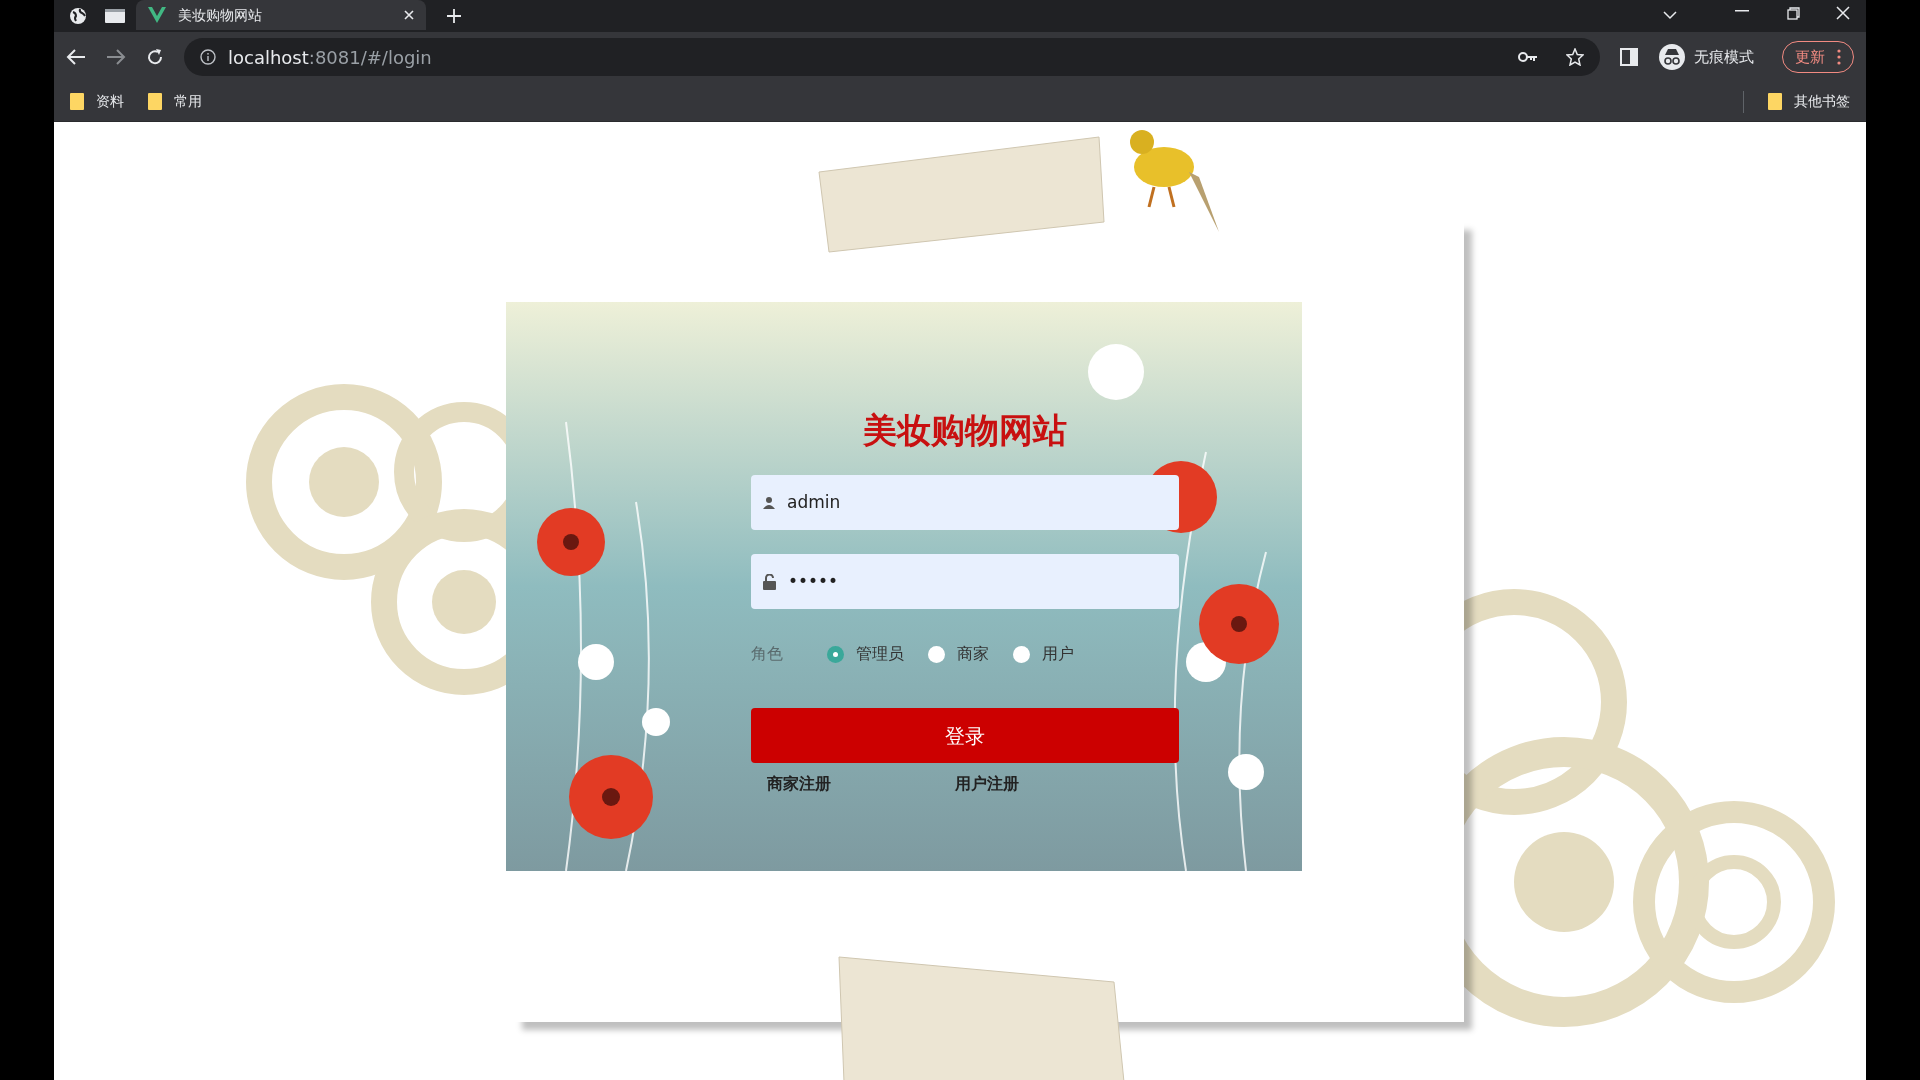 The height and width of the screenshot is (1080, 1920). I want to click on username-field: admin, so click(965, 502).